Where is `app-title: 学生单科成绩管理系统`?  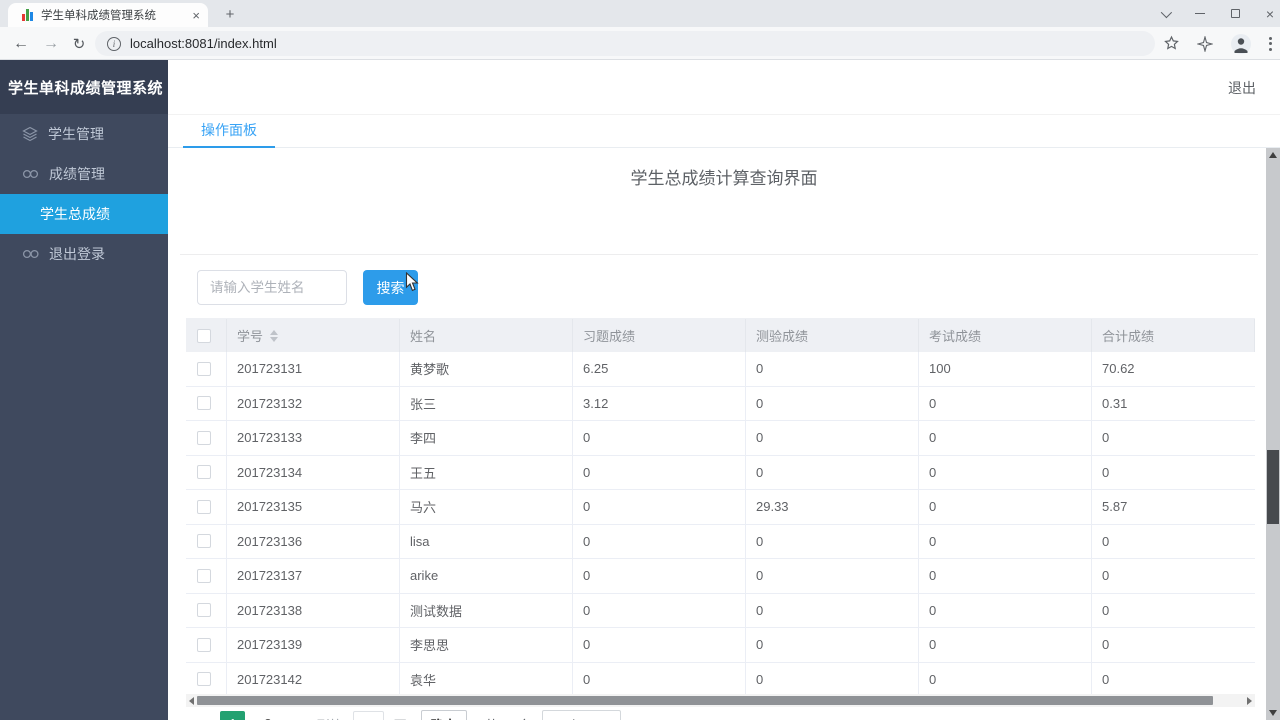
app-title: 学生单科成绩管理系统 is located at coordinates (84, 87).